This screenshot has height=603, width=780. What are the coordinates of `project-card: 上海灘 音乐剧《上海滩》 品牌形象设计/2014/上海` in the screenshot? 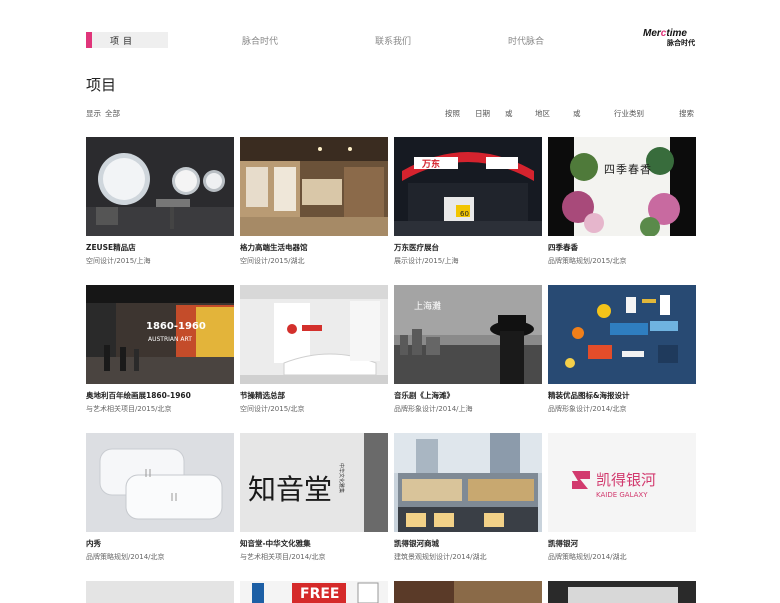 It's located at (468, 349).